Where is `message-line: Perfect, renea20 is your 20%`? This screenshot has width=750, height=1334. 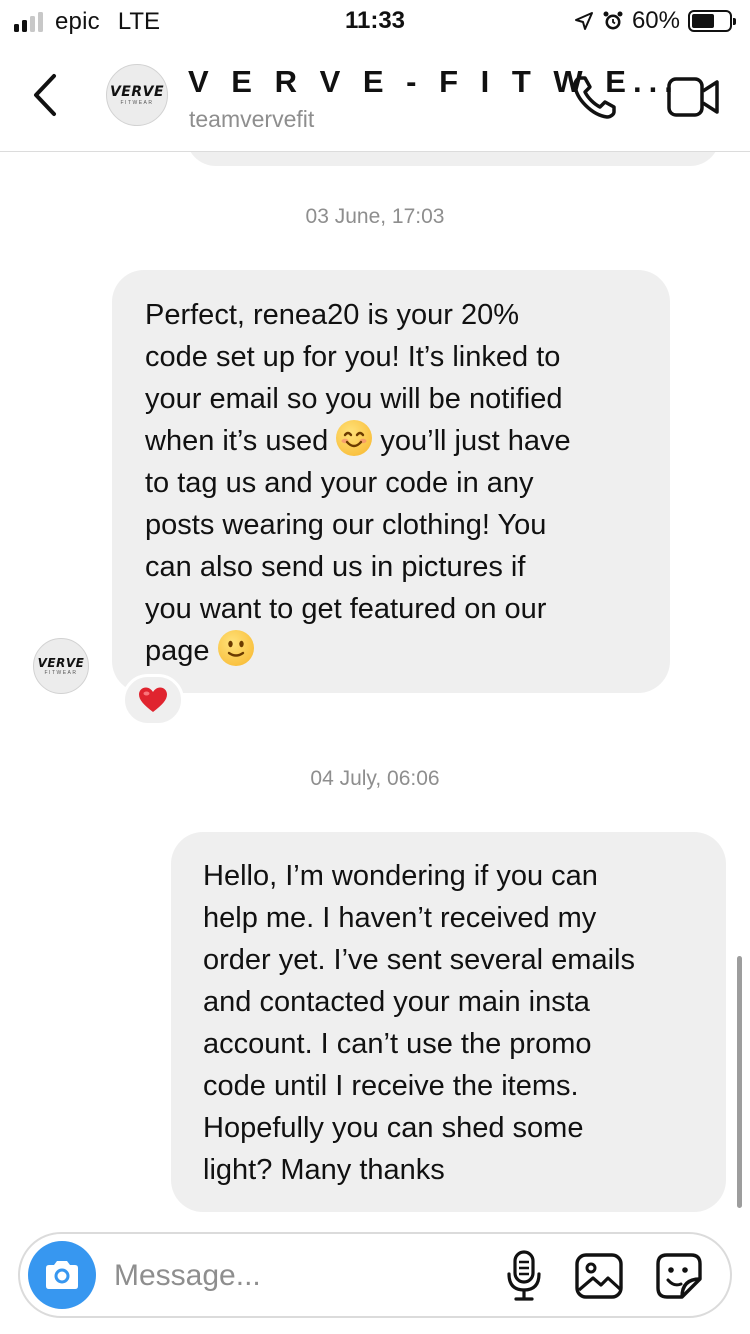 message-line: Perfect, renea20 is your 20% is located at coordinates (332, 315).